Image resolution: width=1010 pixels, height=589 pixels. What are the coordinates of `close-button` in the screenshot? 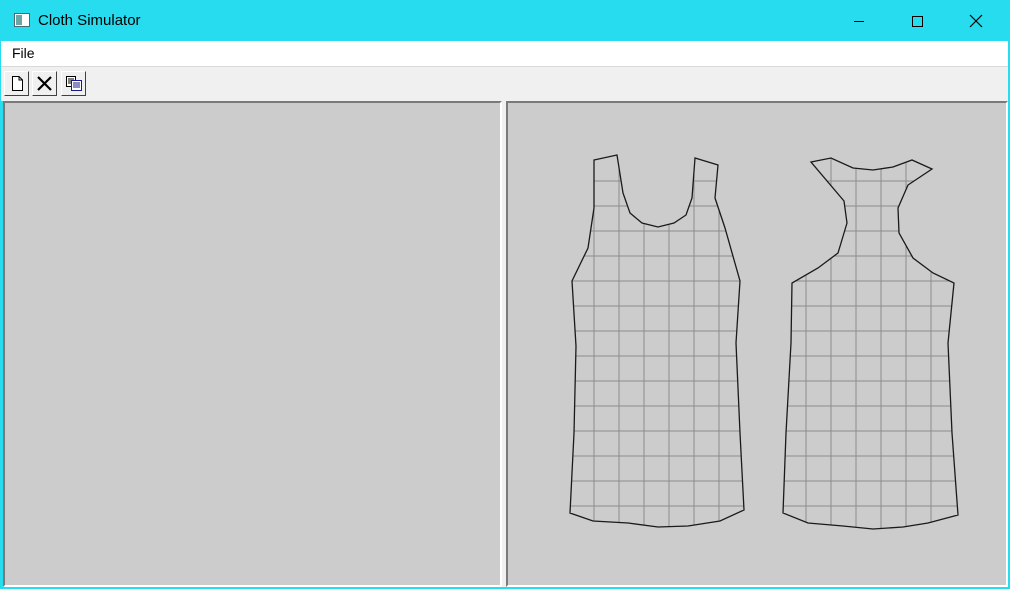 It's located at (976, 20).